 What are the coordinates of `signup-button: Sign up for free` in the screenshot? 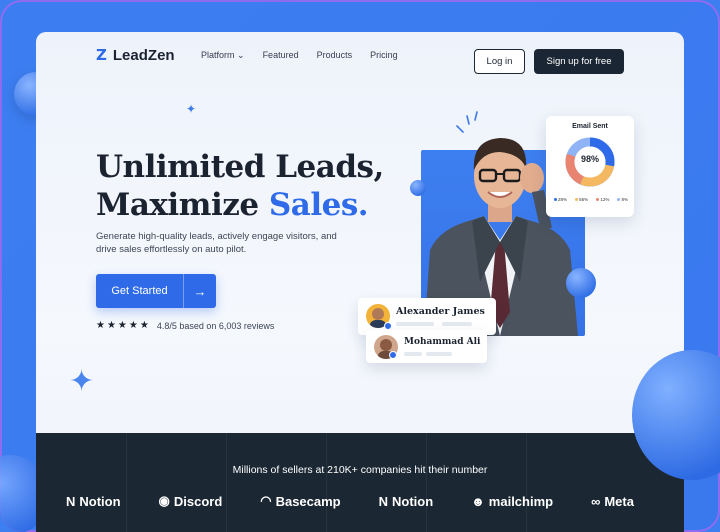 It's located at (579, 61).